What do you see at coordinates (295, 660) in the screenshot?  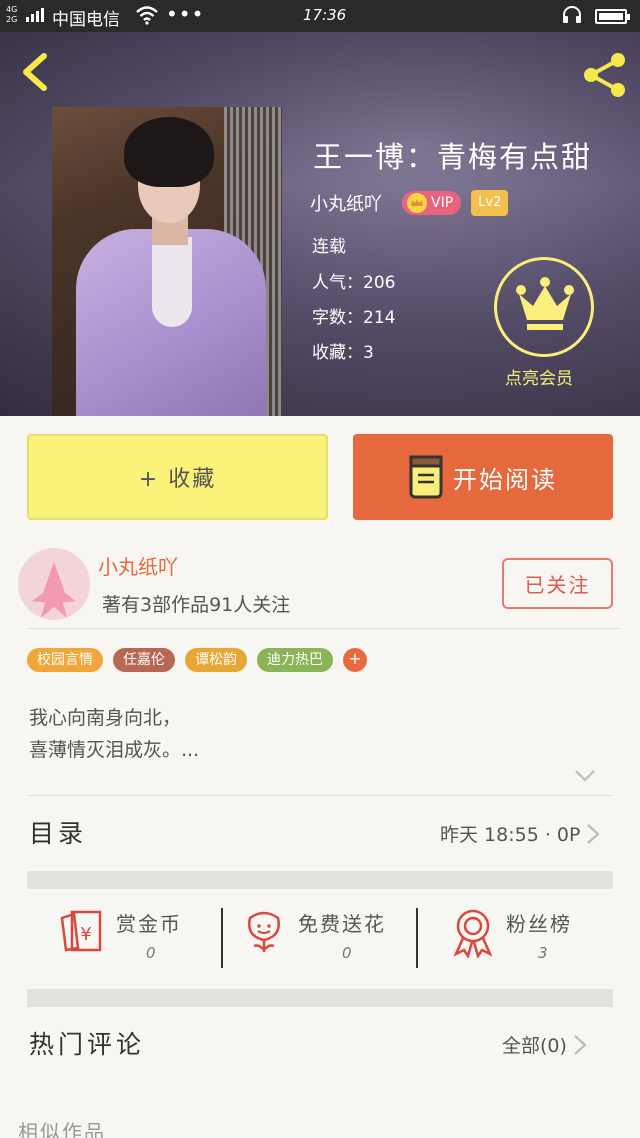 I see `tag-dilireba: 迪力热巴` at bounding box center [295, 660].